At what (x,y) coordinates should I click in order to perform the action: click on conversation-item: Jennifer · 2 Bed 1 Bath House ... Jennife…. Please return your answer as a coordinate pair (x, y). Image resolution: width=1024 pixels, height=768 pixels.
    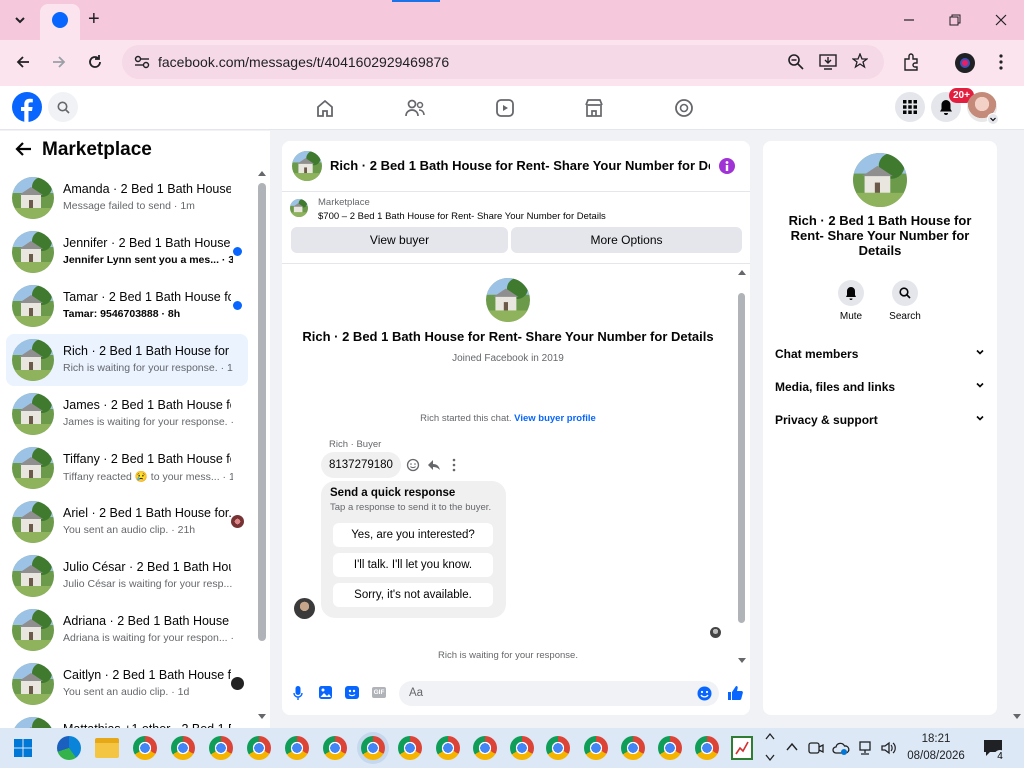
    Looking at the image, I should click on (127, 252).